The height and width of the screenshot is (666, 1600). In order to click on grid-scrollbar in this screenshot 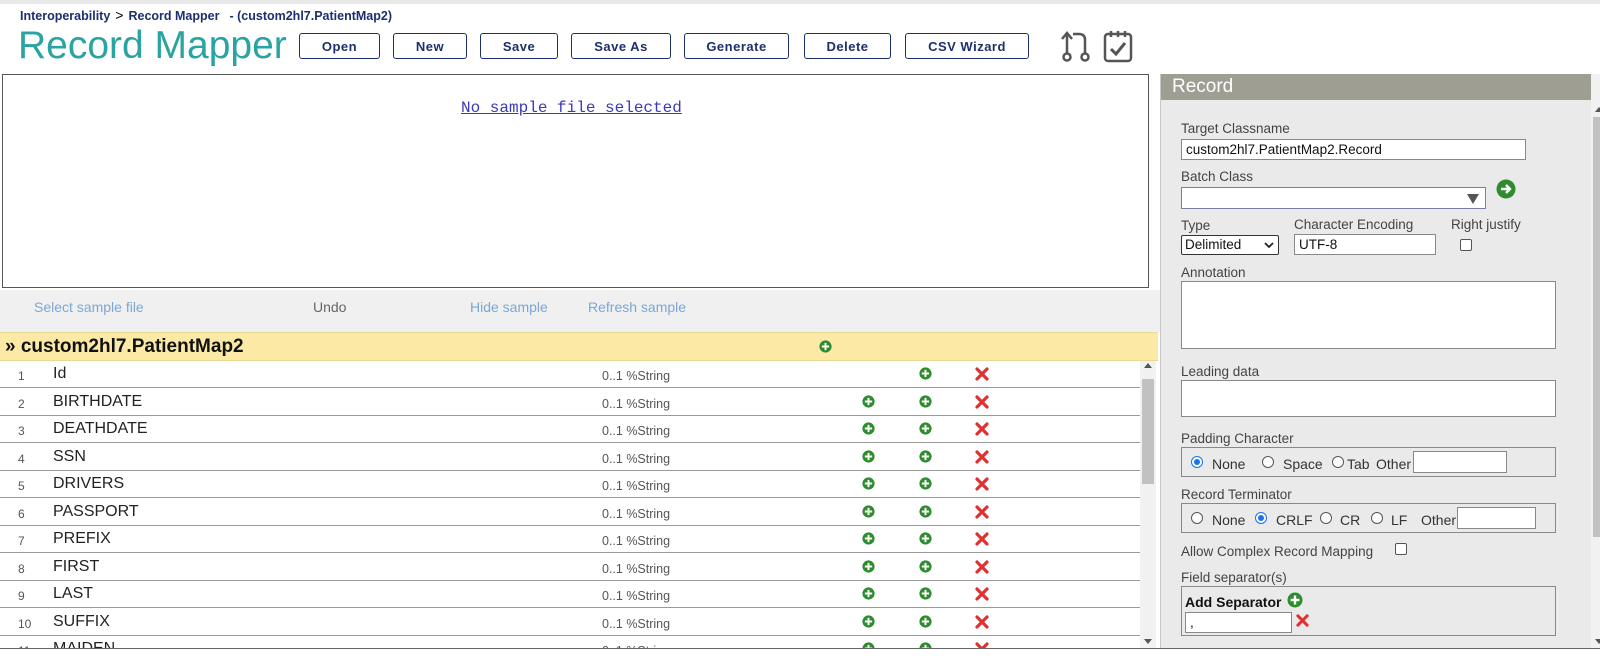, I will do `click(1148, 504)`.